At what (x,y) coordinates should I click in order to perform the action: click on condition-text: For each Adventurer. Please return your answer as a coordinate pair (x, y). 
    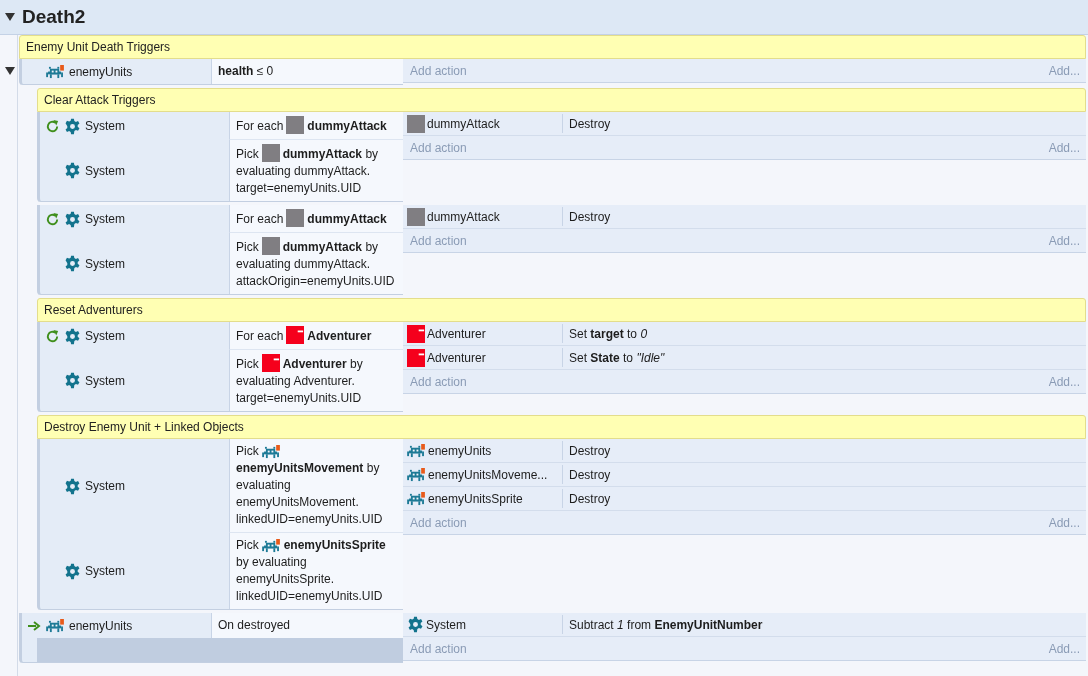
    Looking at the image, I should click on (316, 335).